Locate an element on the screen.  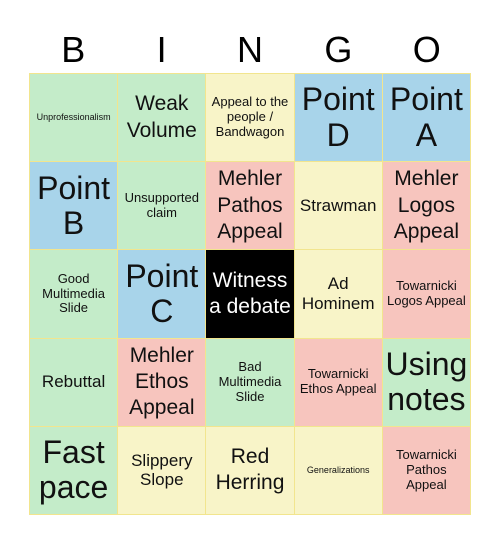
bingo-cell: Generalizations is located at coordinates (338, 470).